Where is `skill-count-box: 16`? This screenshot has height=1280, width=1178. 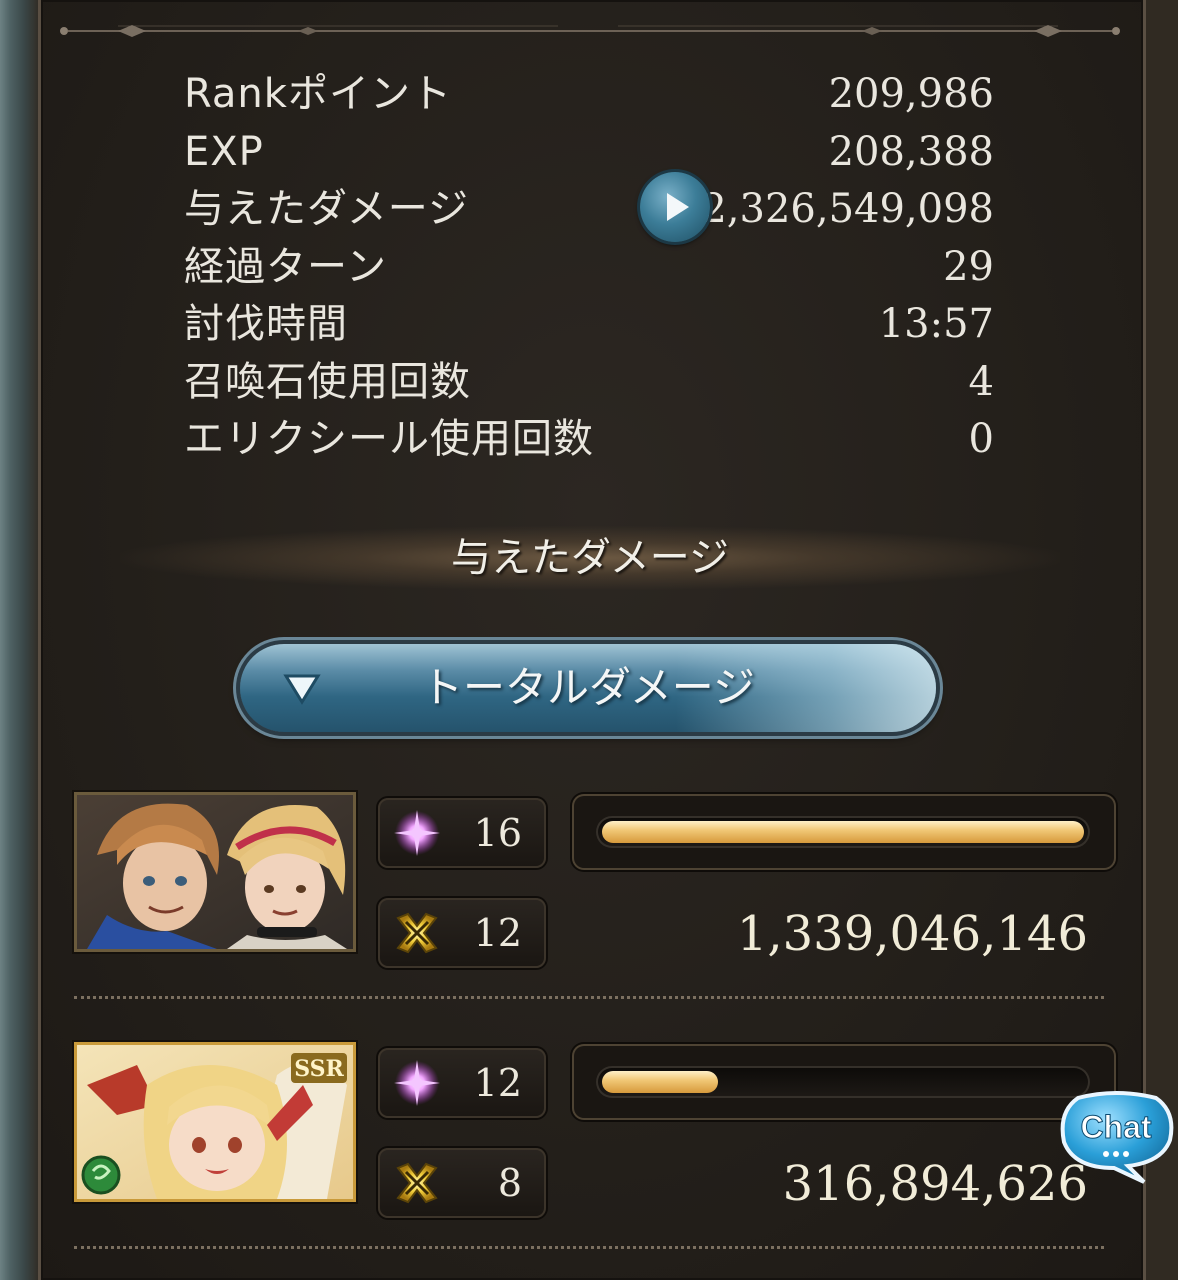 skill-count-box: 16 is located at coordinates (462, 833).